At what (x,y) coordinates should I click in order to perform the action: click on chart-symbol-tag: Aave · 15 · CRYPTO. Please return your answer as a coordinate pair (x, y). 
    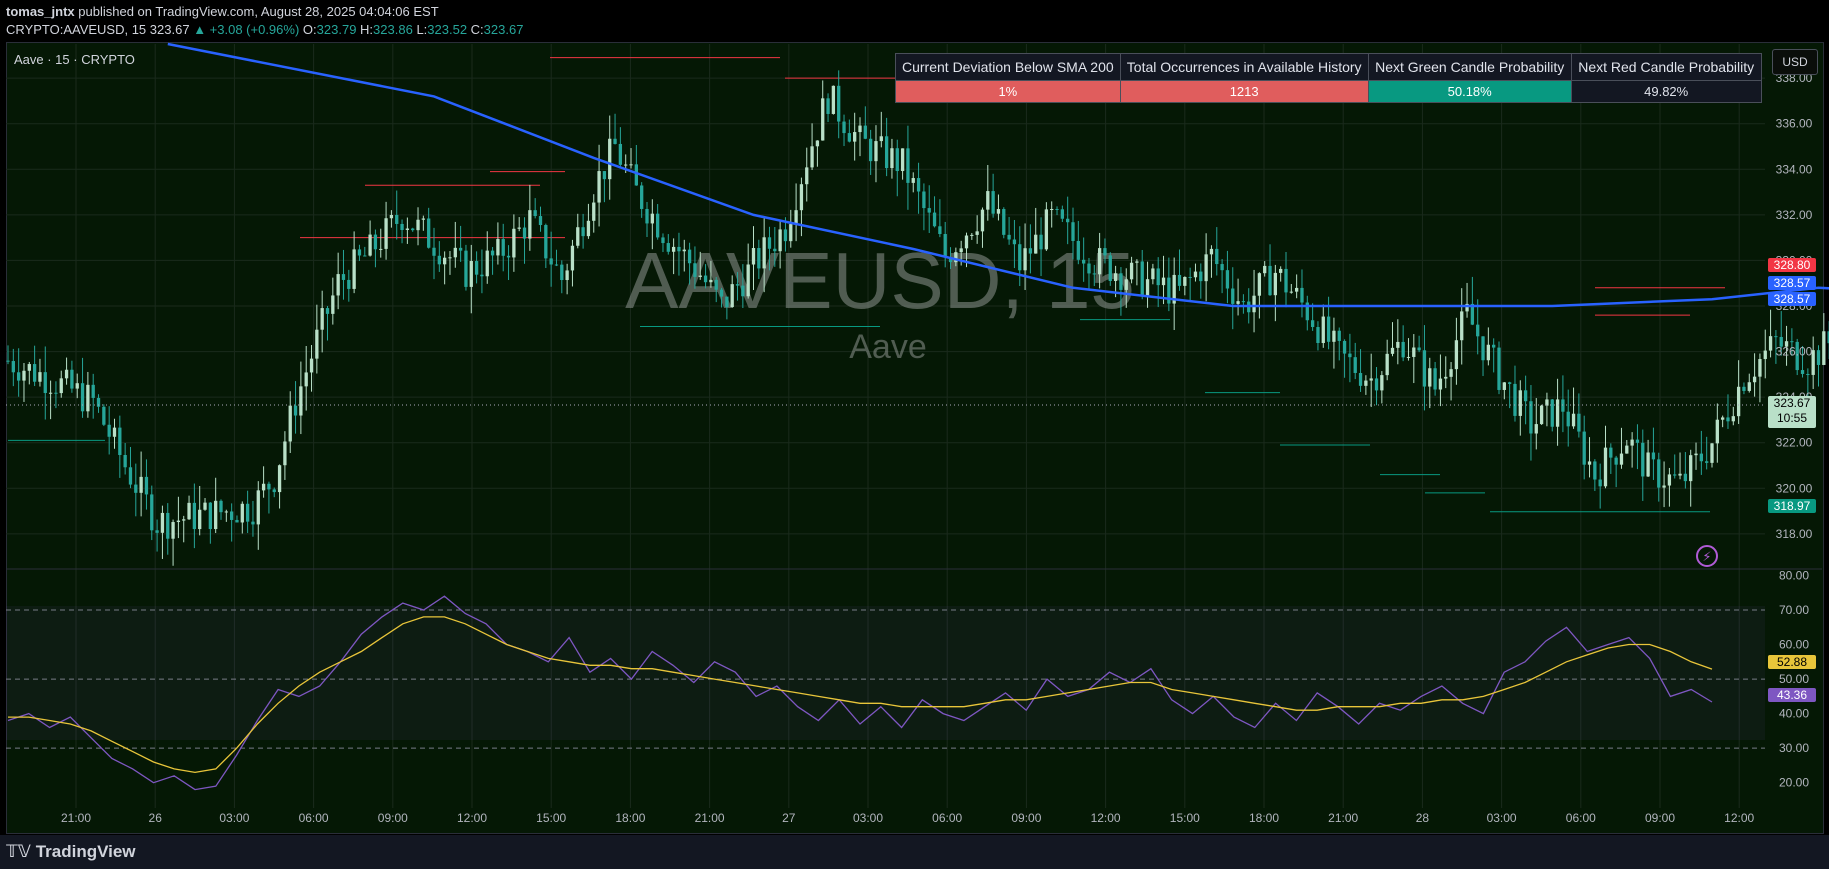
    Looking at the image, I should click on (74, 59).